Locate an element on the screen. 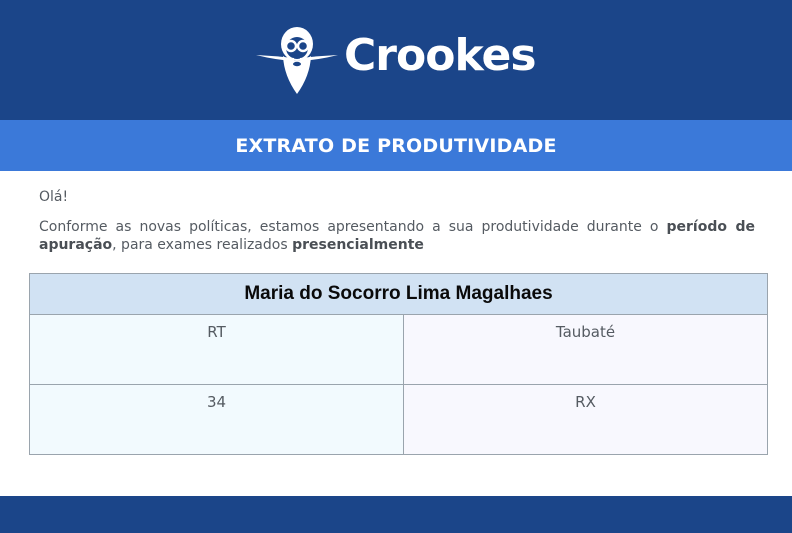 The height and width of the screenshot is (533, 792). brand-logo: Crookes is located at coordinates (394, 58).